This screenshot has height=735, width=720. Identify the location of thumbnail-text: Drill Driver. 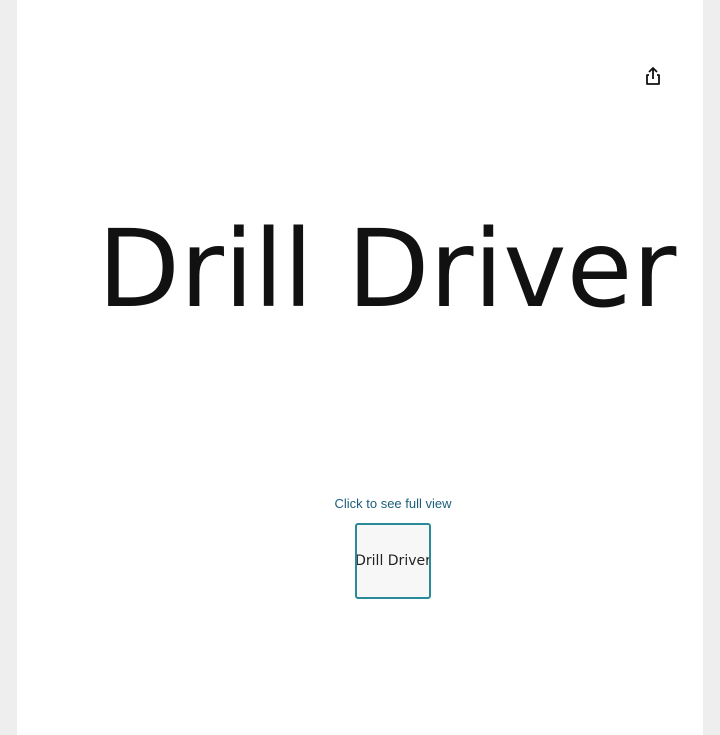
(393, 561).